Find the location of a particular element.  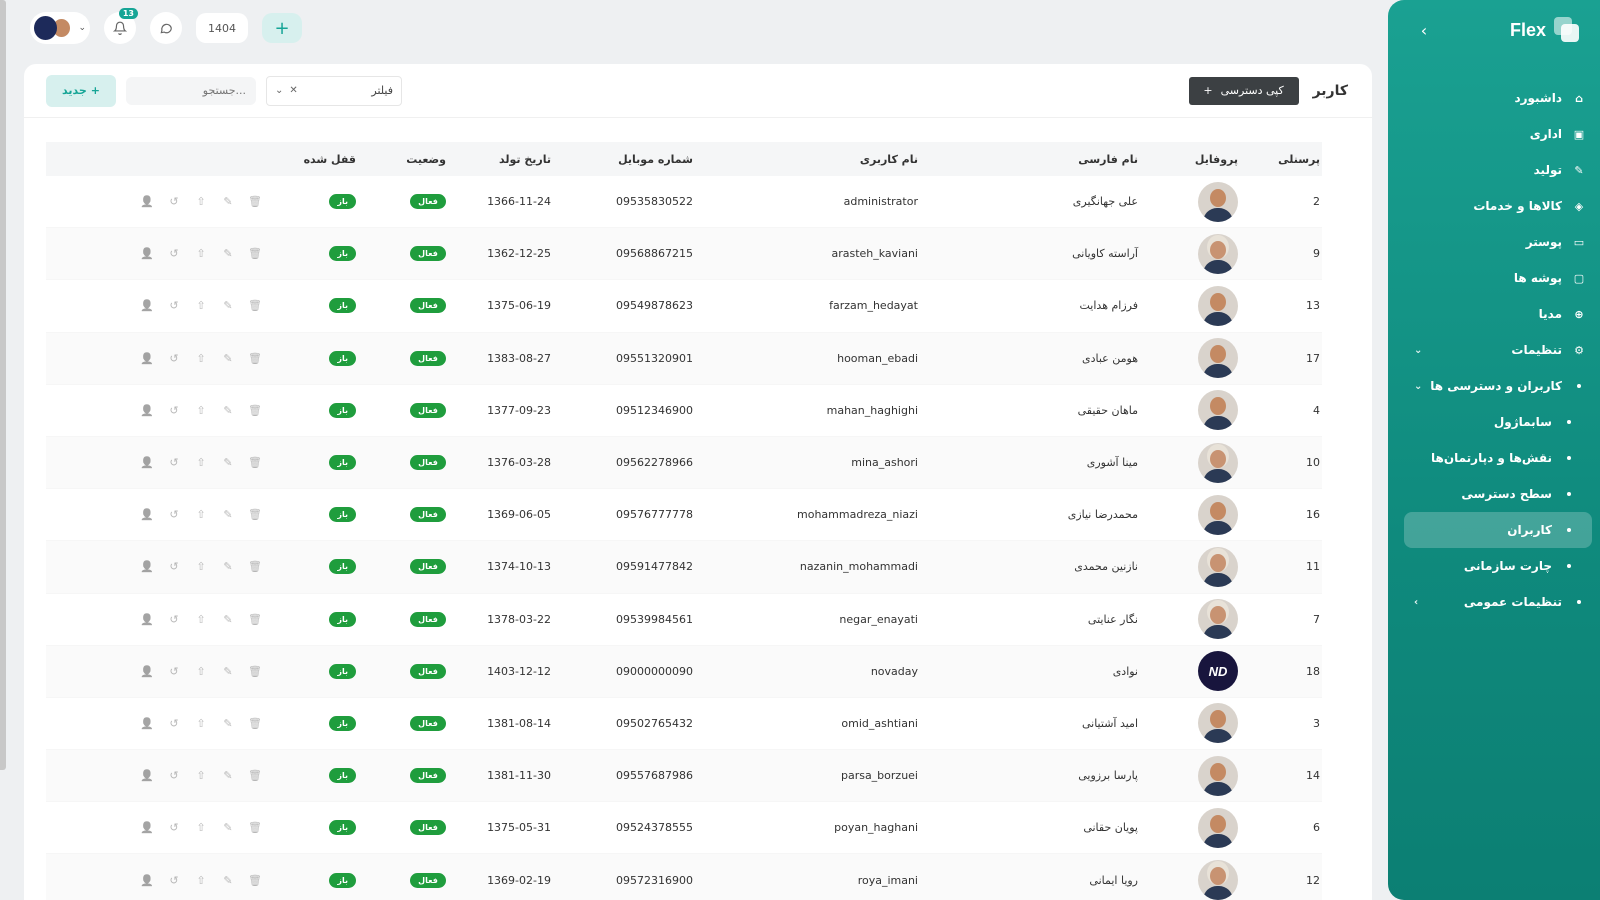

quick-add-button: + is located at coordinates (282, 28).